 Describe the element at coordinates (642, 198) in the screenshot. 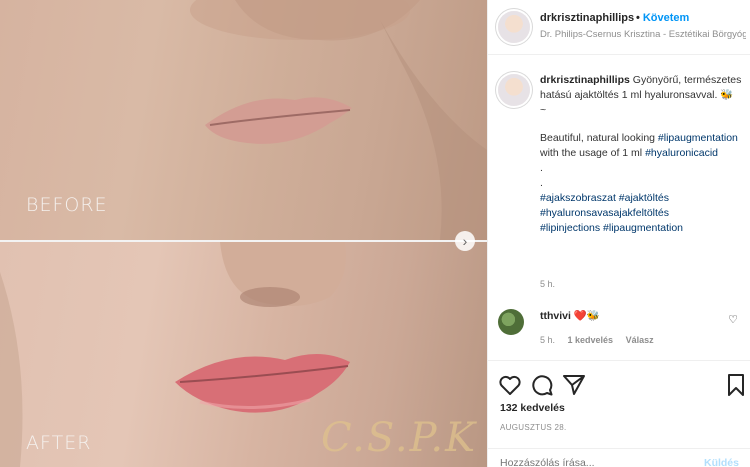

I see `hashtag-line: #ajakszobraszat #ajaktöltés` at that location.